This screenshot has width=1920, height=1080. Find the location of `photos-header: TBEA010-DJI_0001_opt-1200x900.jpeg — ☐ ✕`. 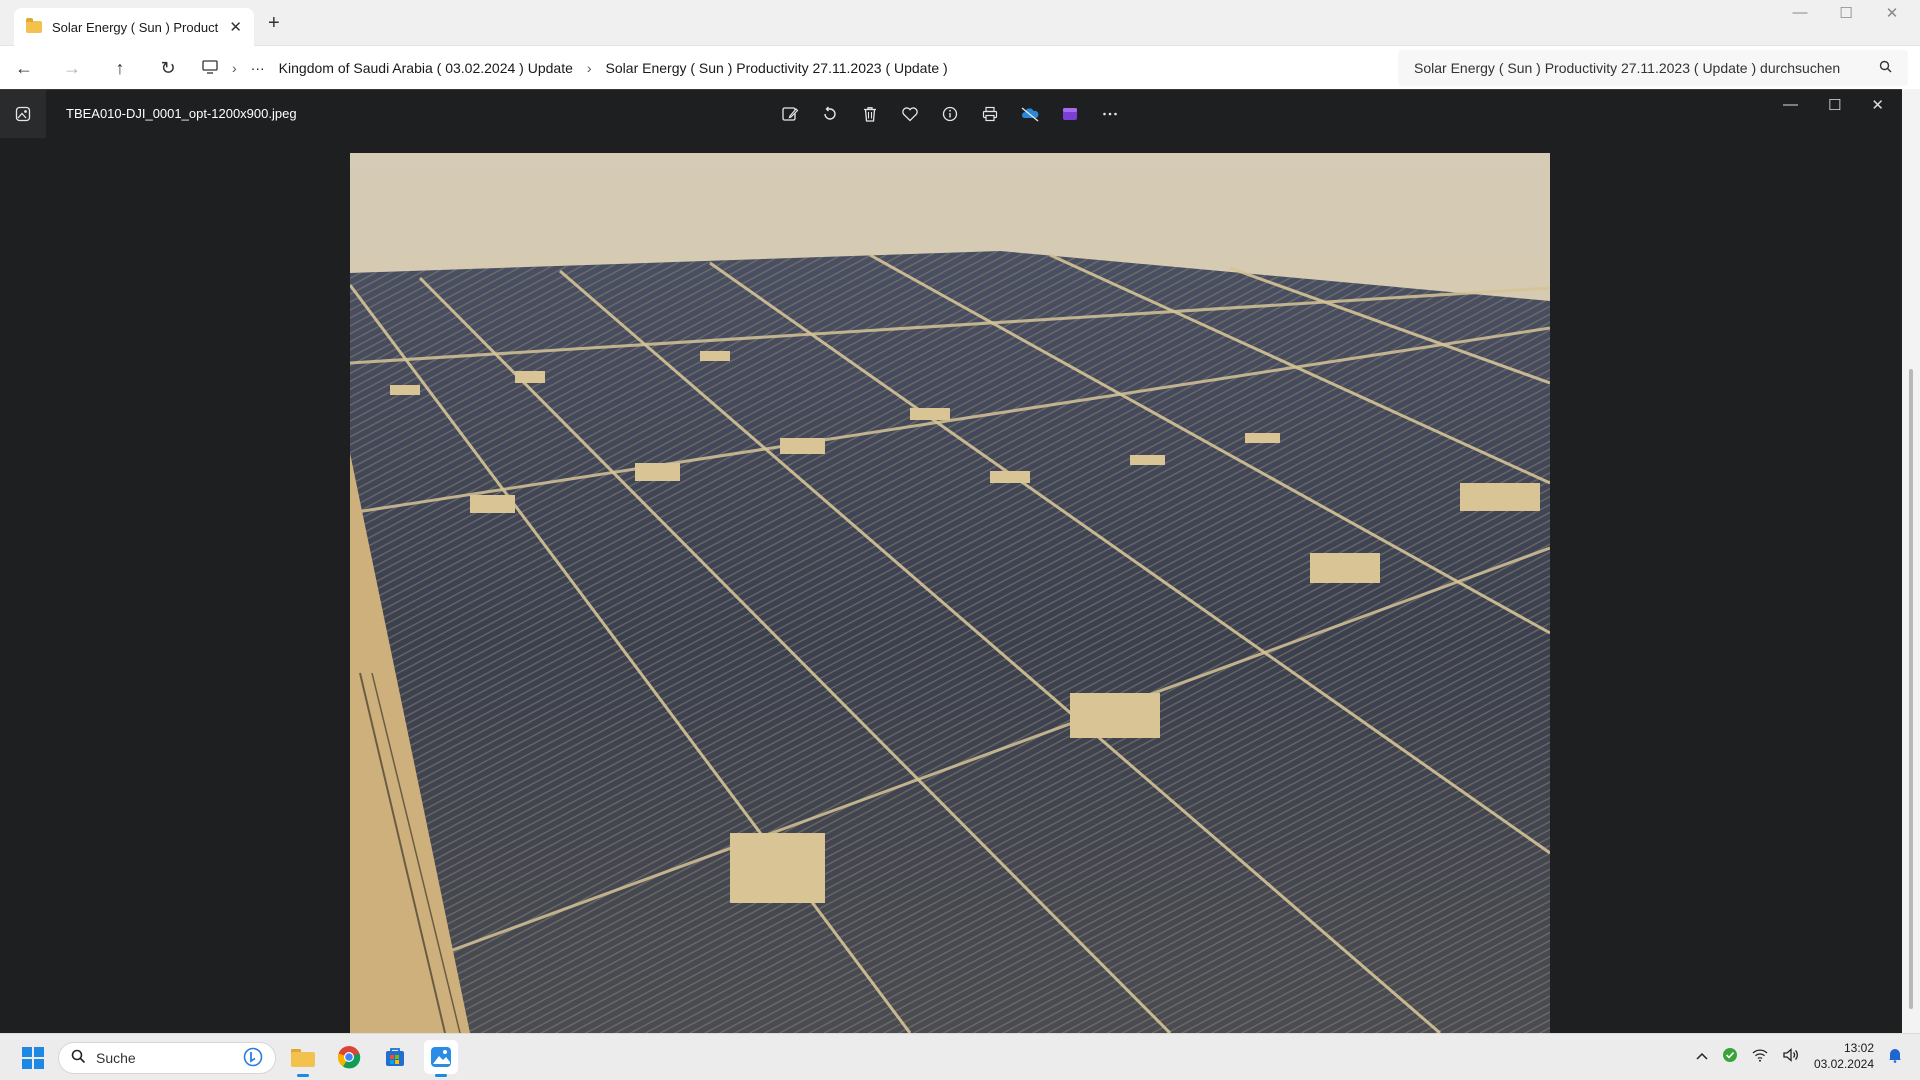

photos-header: TBEA010-DJI_0001_opt-1200x900.jpeg — ☐ ✕ is located at coordinates (951, 114).